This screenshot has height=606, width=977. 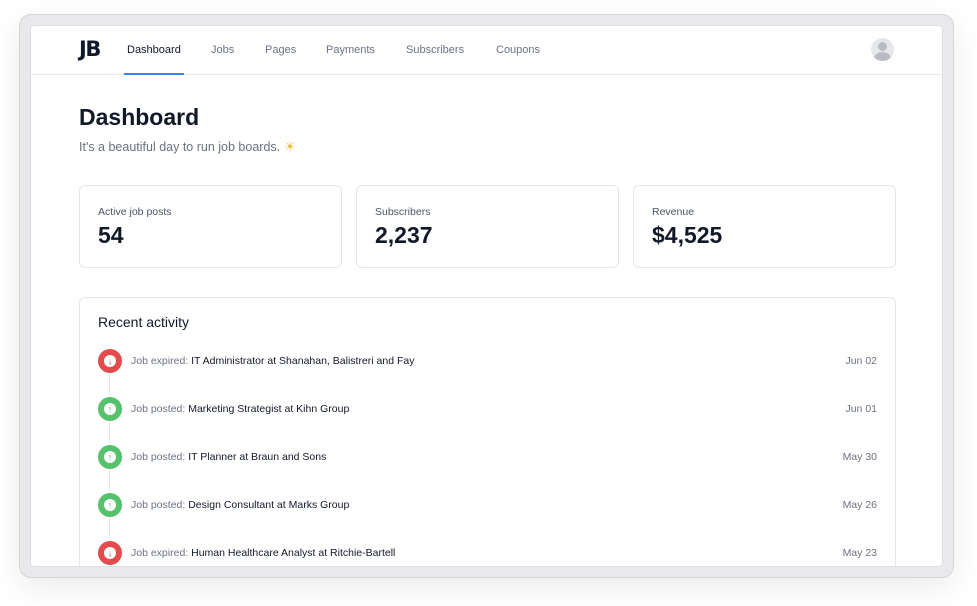 I want to click on nav-coupons: Coupons, so click(x=518, y=50).